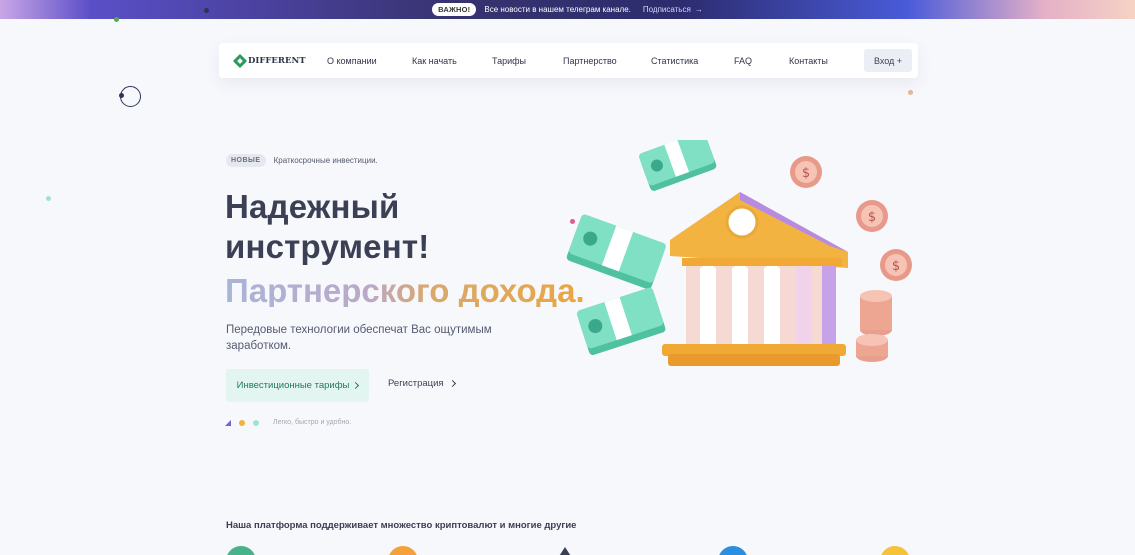  I want to click on hero-title-line2: инструмент!, so click(327, 246).